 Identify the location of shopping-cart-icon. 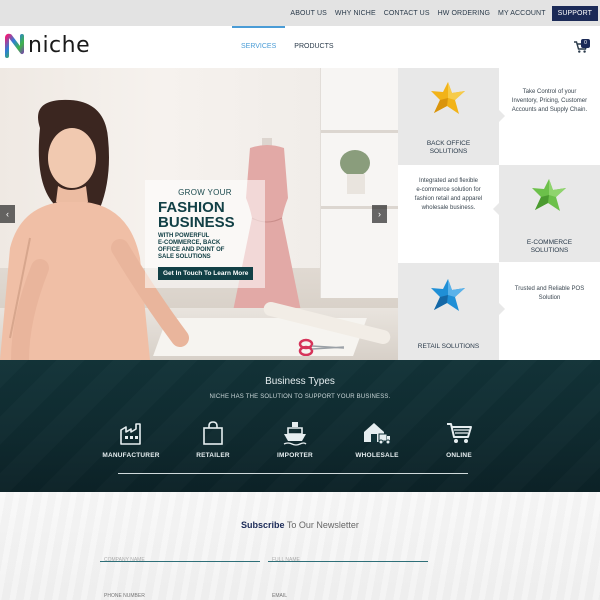
(459, 433).